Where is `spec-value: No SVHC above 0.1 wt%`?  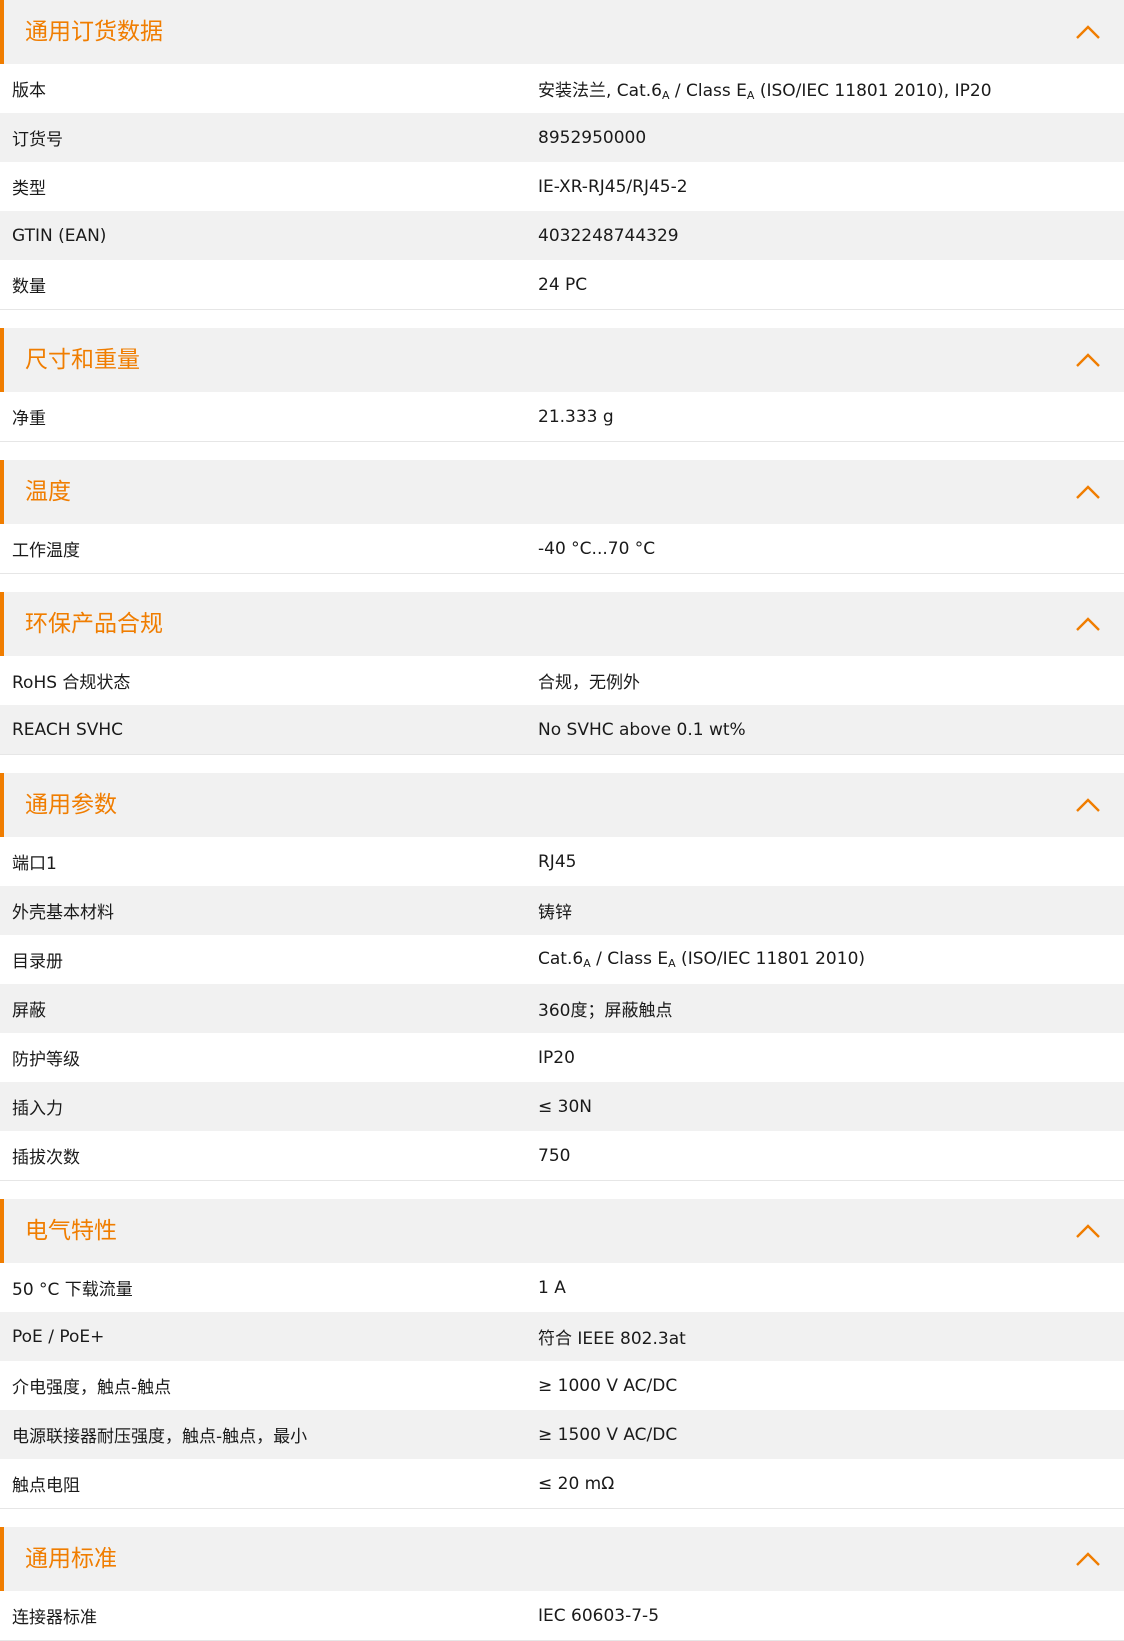 spec-value: No SVHC above 0.1 wt% is located at coordinates (642, 729).